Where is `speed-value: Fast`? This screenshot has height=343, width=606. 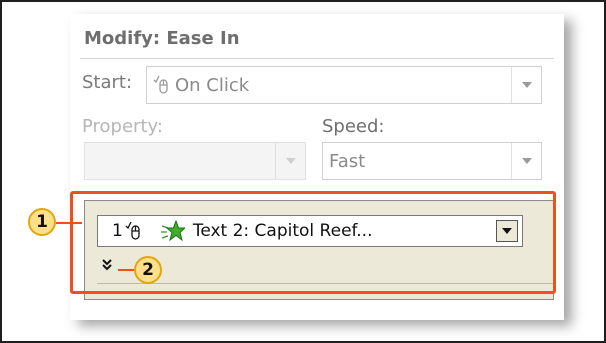
speed-value: Fast is located at coordinates (347, 161).